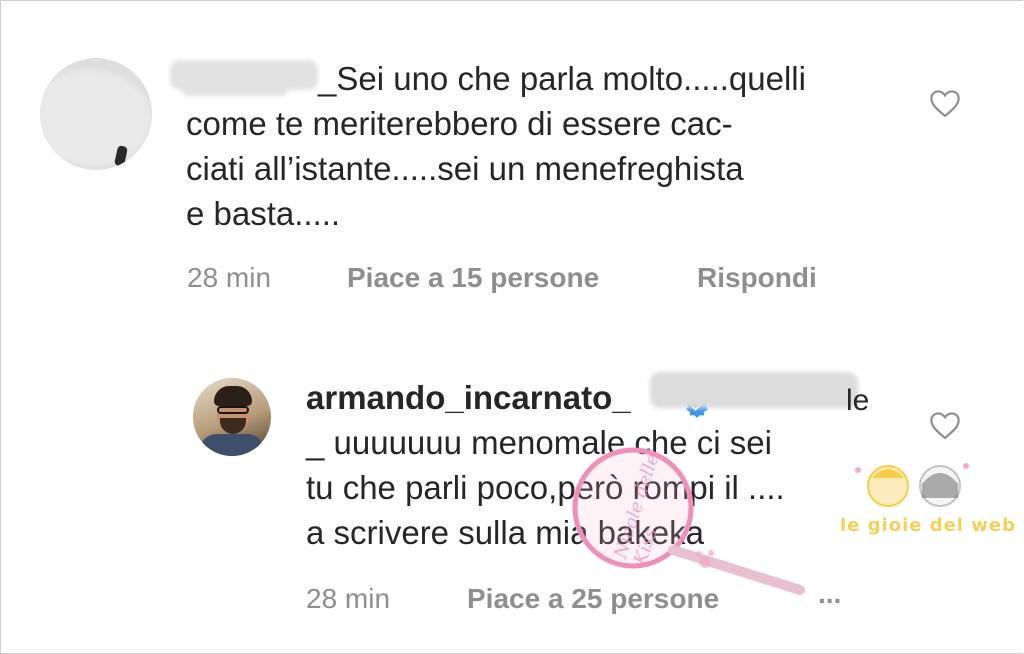  Describe the element at coordinates (593, 599) in the screenshot. I see `reply-likes-link: Piace a 25 persone` at that location.